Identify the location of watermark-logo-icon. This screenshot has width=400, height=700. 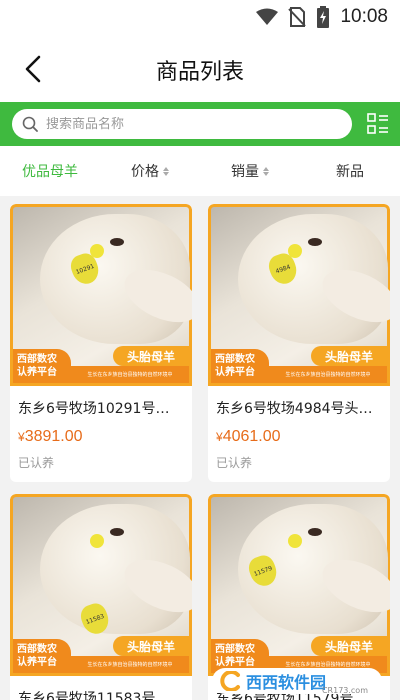
(230, 681).